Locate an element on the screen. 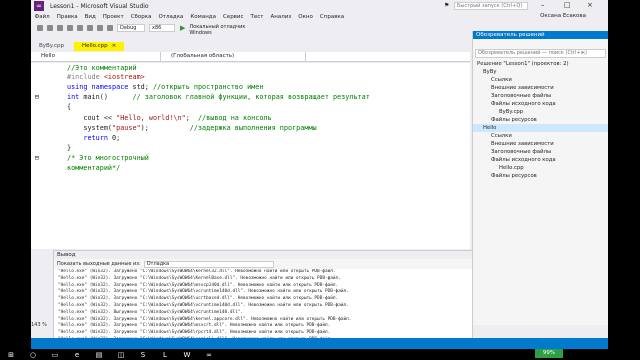  close-tab-icon: × is located at coordinates (114, 46).